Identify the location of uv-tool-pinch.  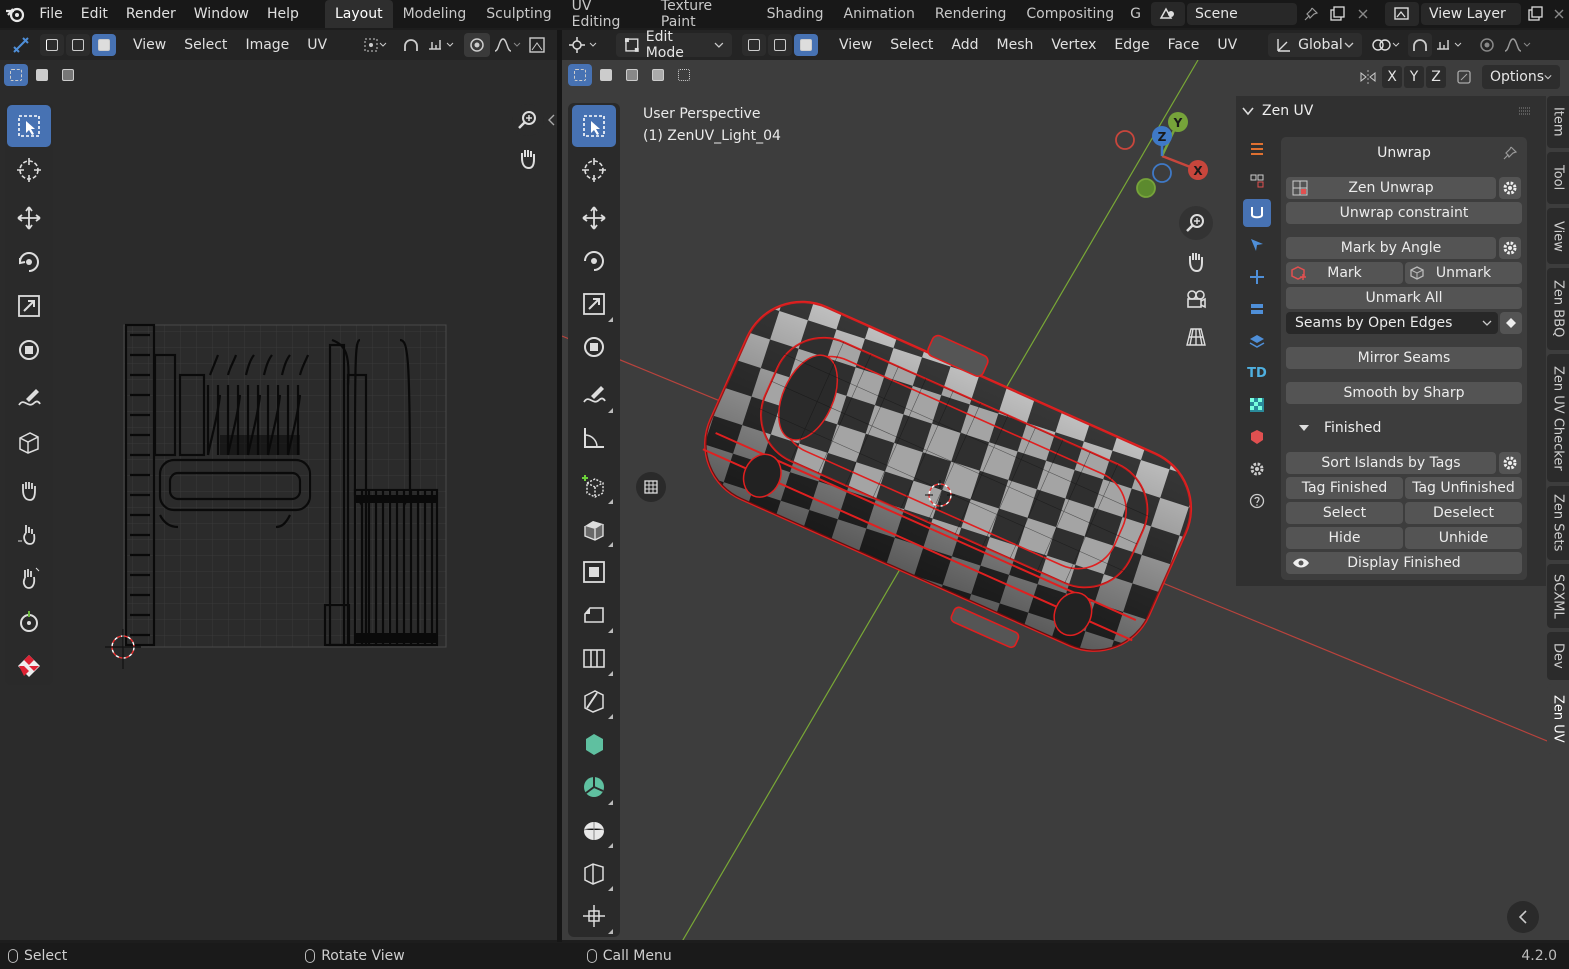
(29, 578).